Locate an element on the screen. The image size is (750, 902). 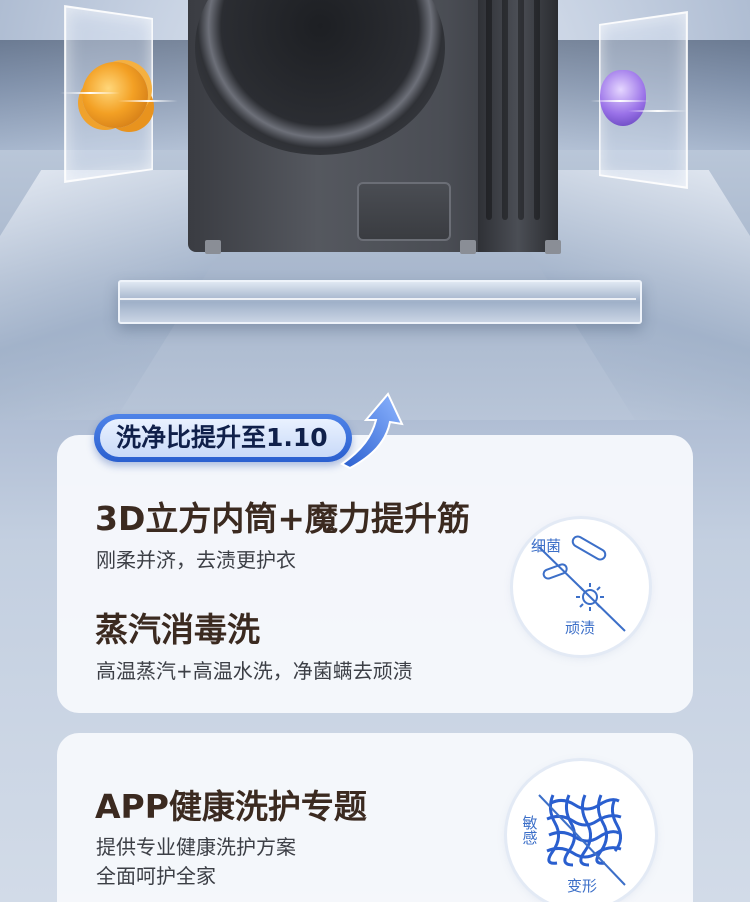
mite-illustration is located at coordinates (623, 98).